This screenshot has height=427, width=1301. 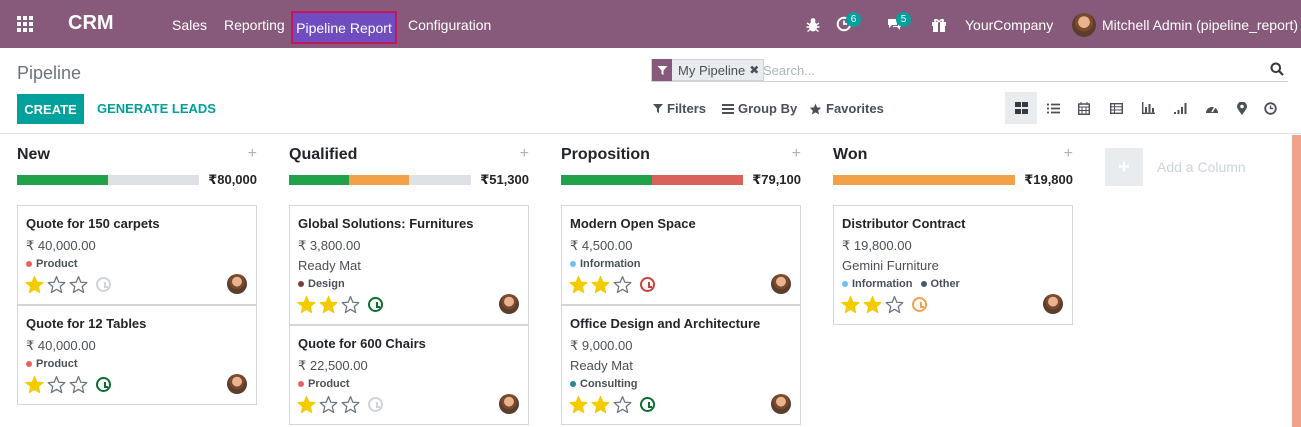 I want to click on search-icon, so click(x=1277, y=69).